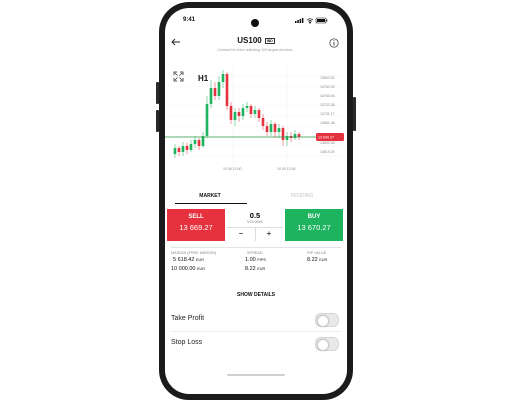  Describe the element at coordinates (327, 105) in the screenshot. I see `price-label: 13723.38` at that location.